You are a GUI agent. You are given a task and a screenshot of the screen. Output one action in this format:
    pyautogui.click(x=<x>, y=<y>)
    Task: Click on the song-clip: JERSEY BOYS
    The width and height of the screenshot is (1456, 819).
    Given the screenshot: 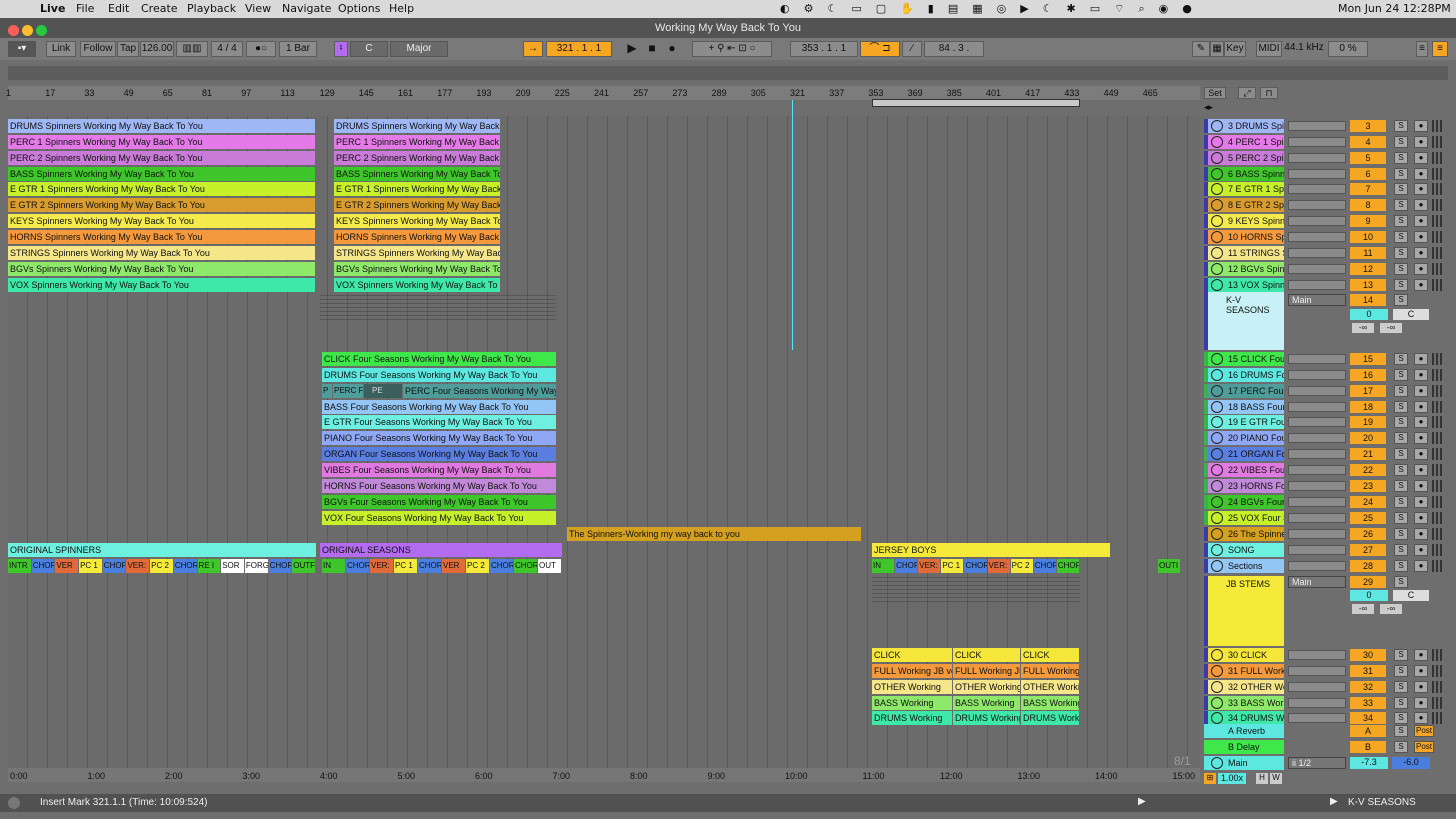 What is the action you would take?
    pyautogui.click(x=991, y=550)
    